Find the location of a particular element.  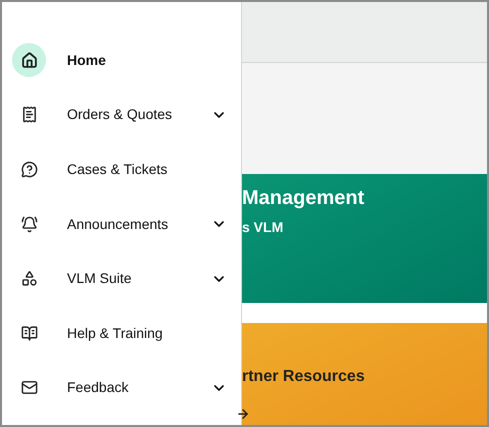

question-bubble-icon is located at coordinates (29, 169).